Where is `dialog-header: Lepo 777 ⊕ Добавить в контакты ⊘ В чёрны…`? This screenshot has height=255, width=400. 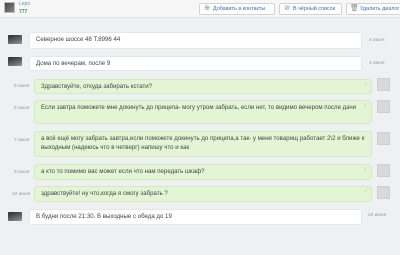 dialog-header: Lepo 777 ⊕ Добавить в контакты ⊘ В чёрны… is located at coordinates (200, 9).